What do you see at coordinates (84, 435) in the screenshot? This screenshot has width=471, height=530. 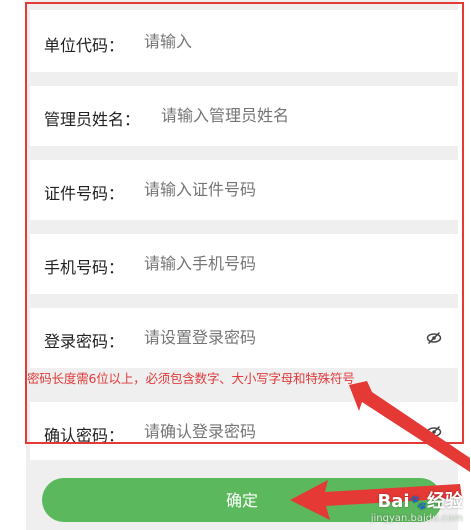 I see `confirm-password-label: 确认密码：` at bounding box center [84, 435].